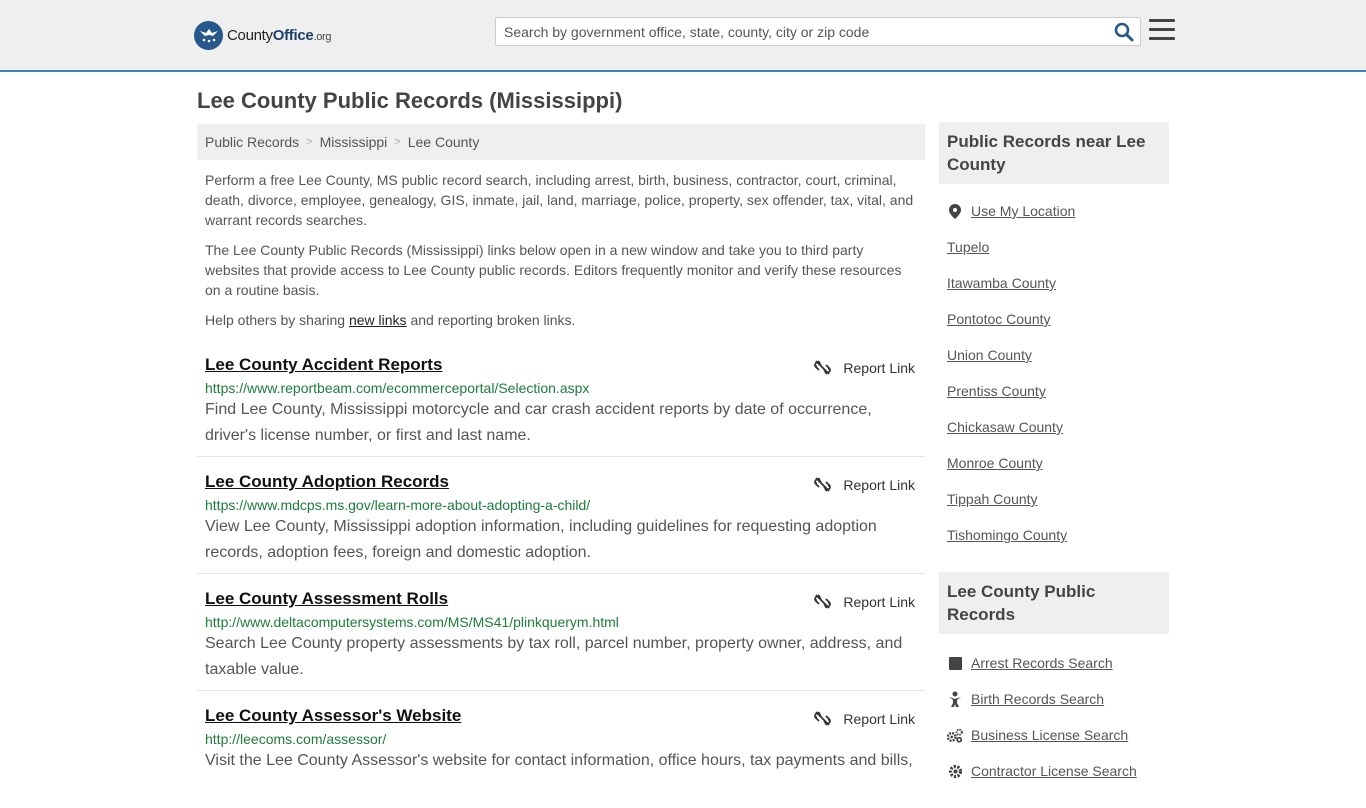 The image size is (1366, 808). What do you see at coordinates (1049, 735) in the screenshot?
I see `business-license-link: Business License Search` at bounding box center [1049, 735].